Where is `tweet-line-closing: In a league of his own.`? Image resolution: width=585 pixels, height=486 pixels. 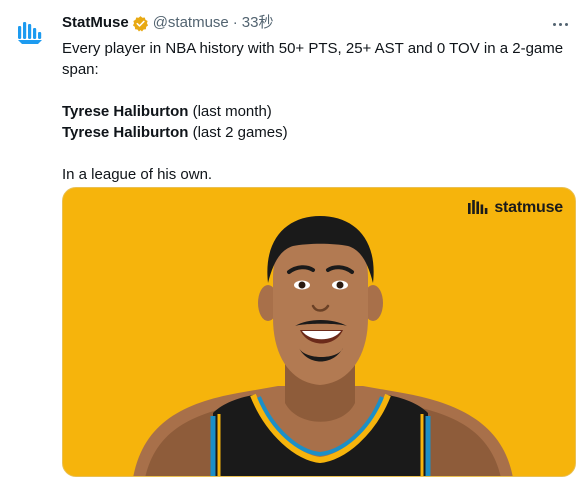
tweet-line-closing: In a league of his own. is located at coordinates (137, 174).